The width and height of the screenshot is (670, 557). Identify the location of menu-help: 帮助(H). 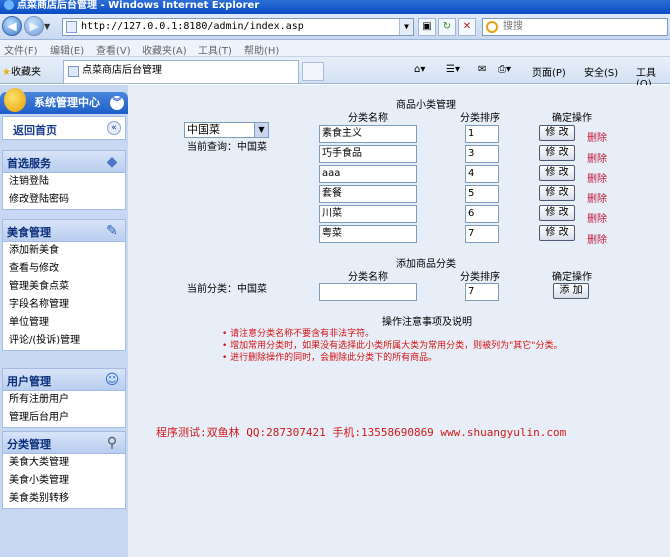
(261, 49).